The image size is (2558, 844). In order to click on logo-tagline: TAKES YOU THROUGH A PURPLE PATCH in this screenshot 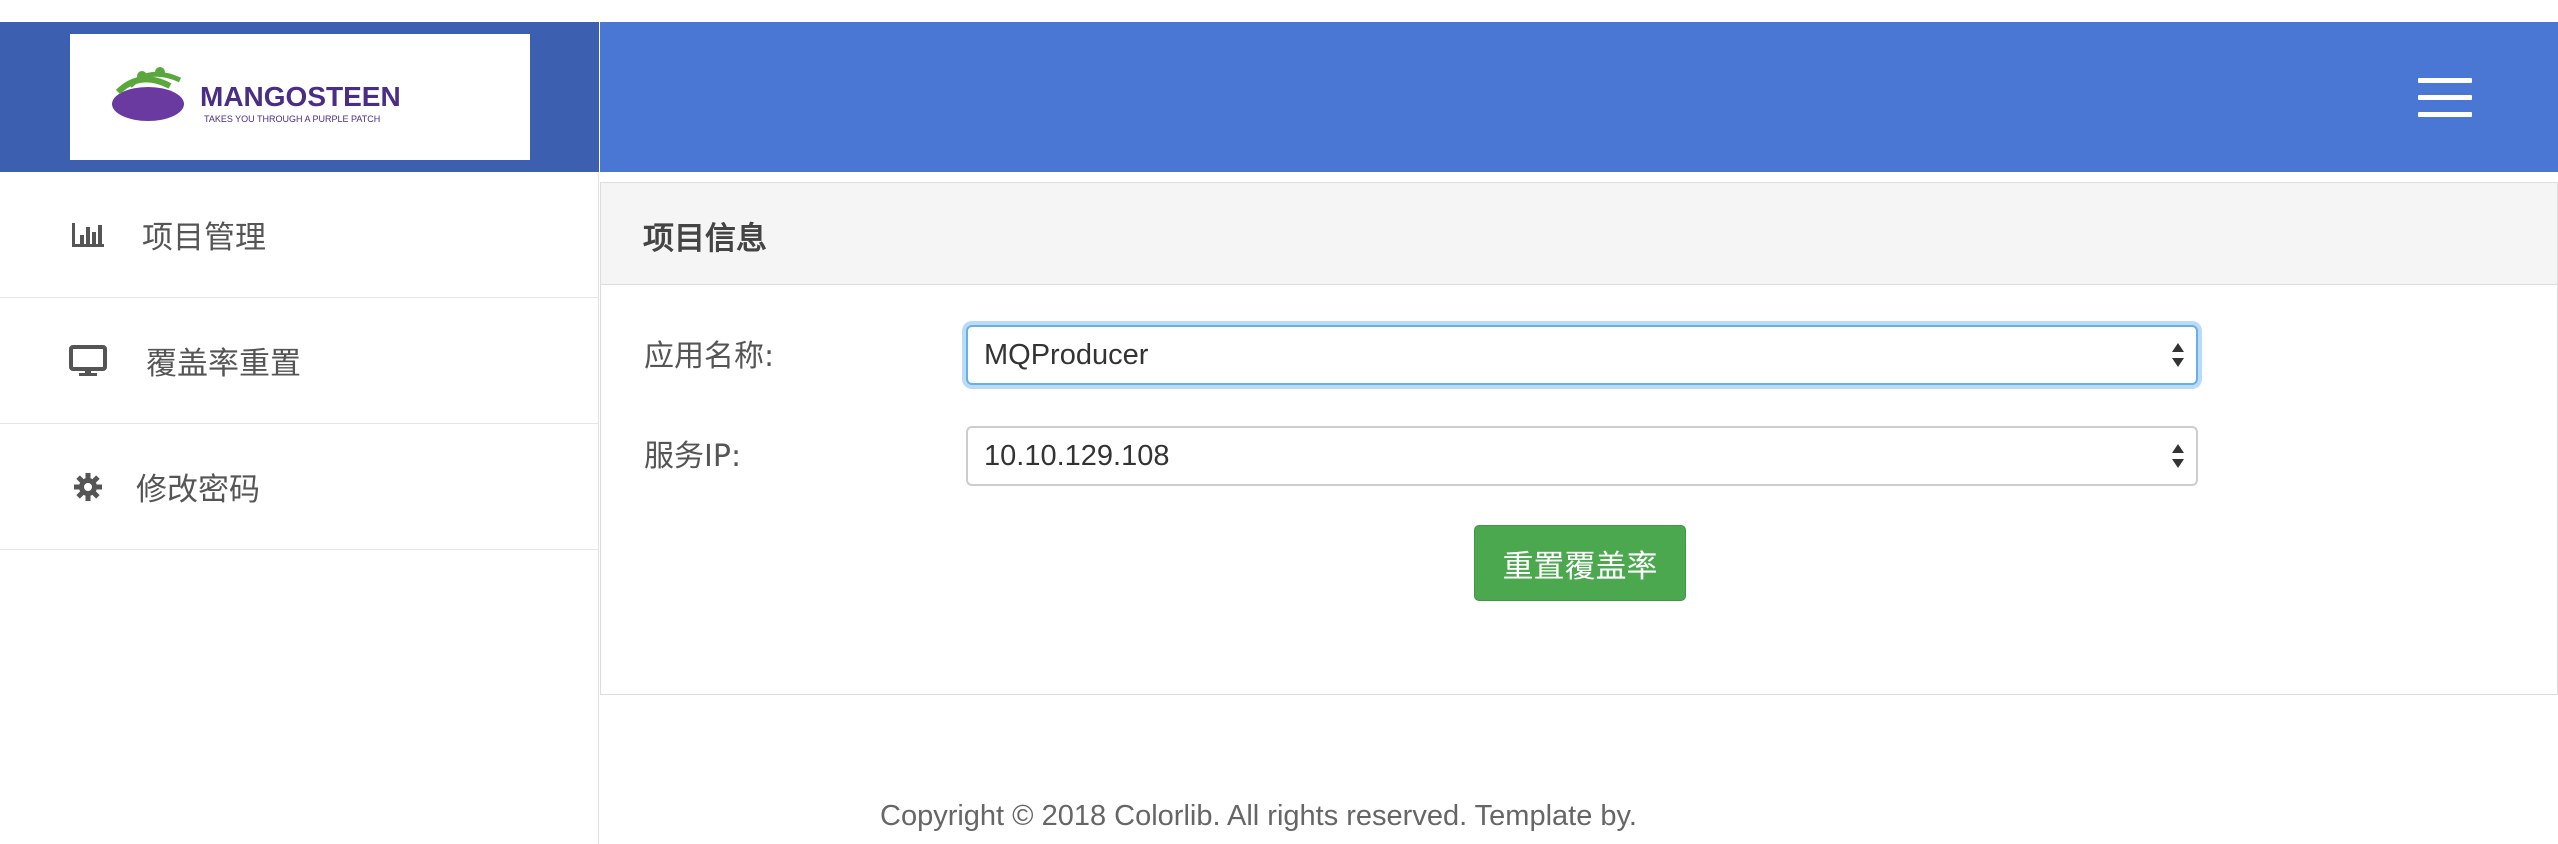, I will do `click(292, 119)`.